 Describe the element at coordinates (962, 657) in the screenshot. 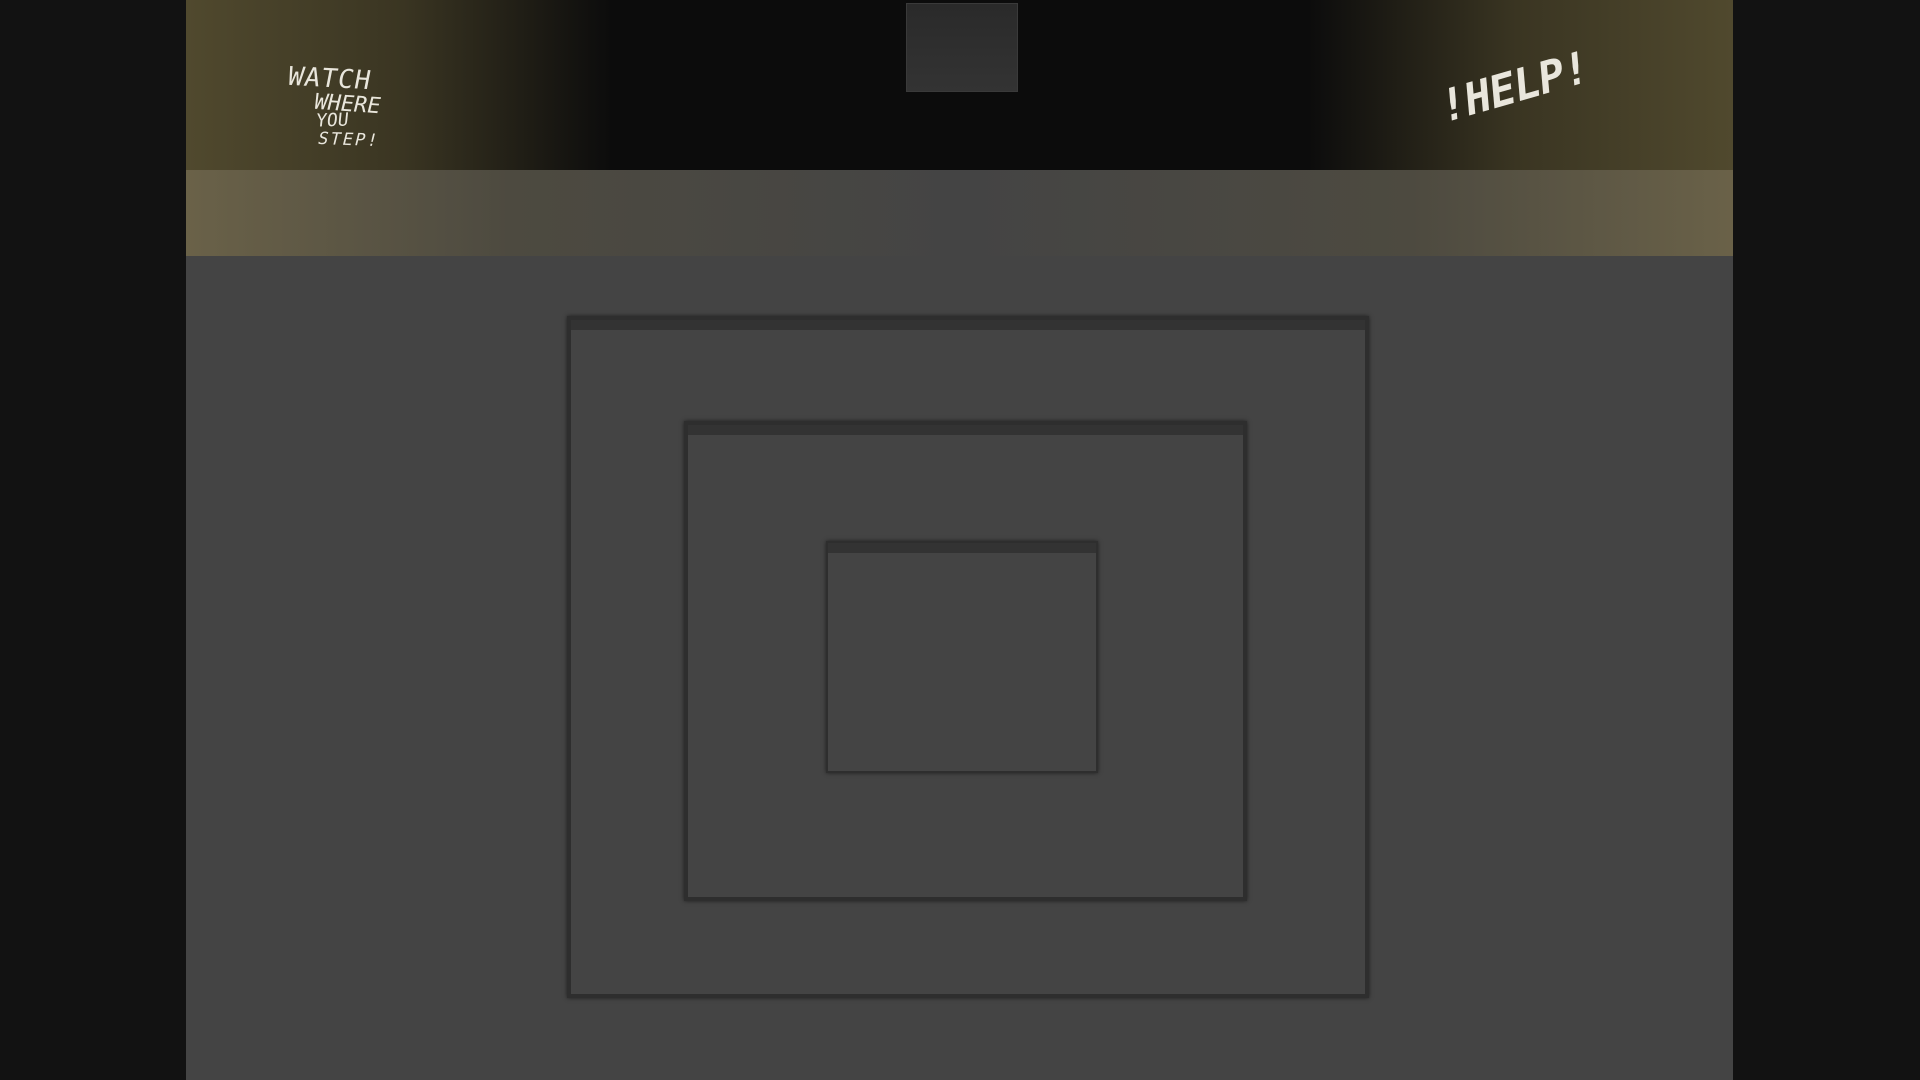

I see `floor-pit-inner` at that location.